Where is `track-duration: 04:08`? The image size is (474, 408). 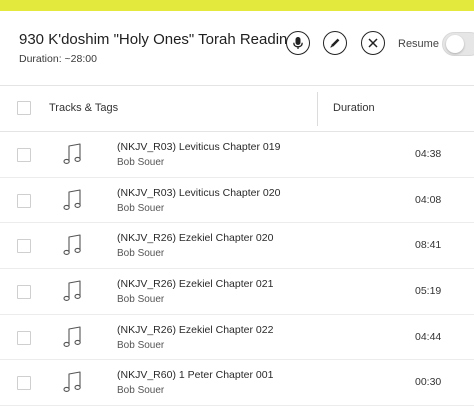 track-duration: 04:08 is located at coordinates (428, 199).